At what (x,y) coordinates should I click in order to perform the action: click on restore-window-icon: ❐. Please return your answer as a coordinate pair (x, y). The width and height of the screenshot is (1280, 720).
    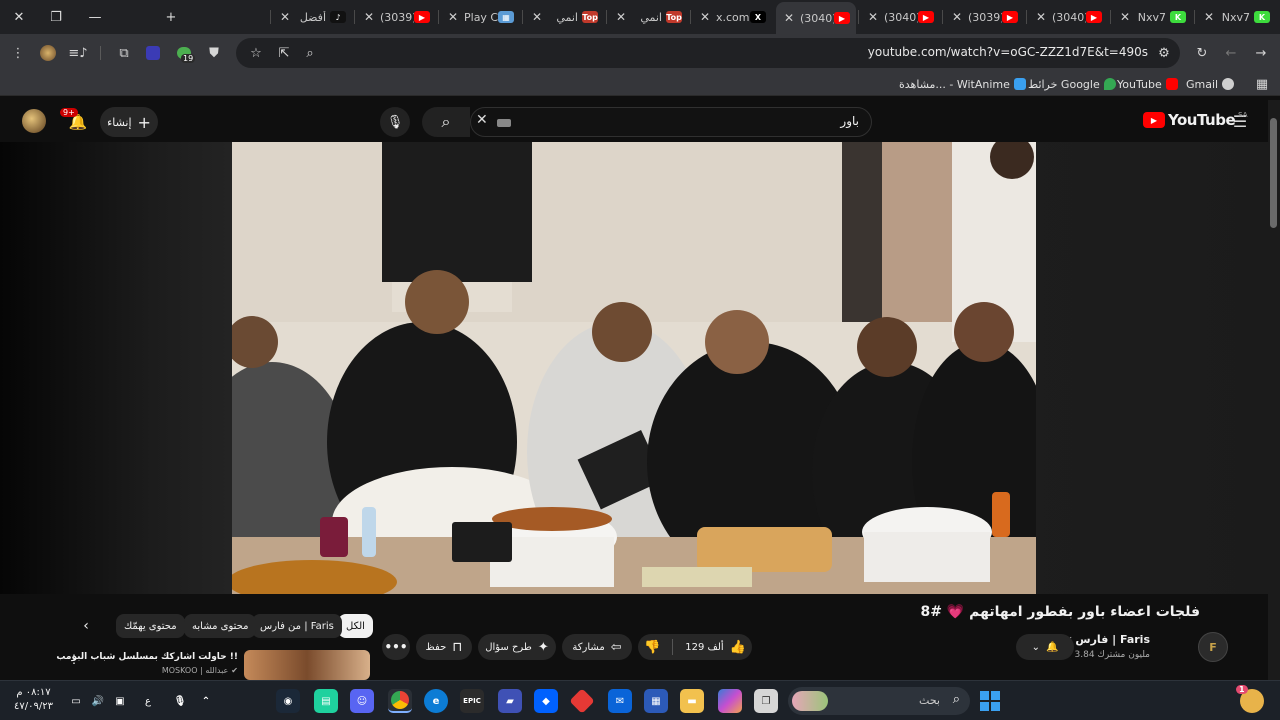
    Looking at the image, I should click on (56, 17).